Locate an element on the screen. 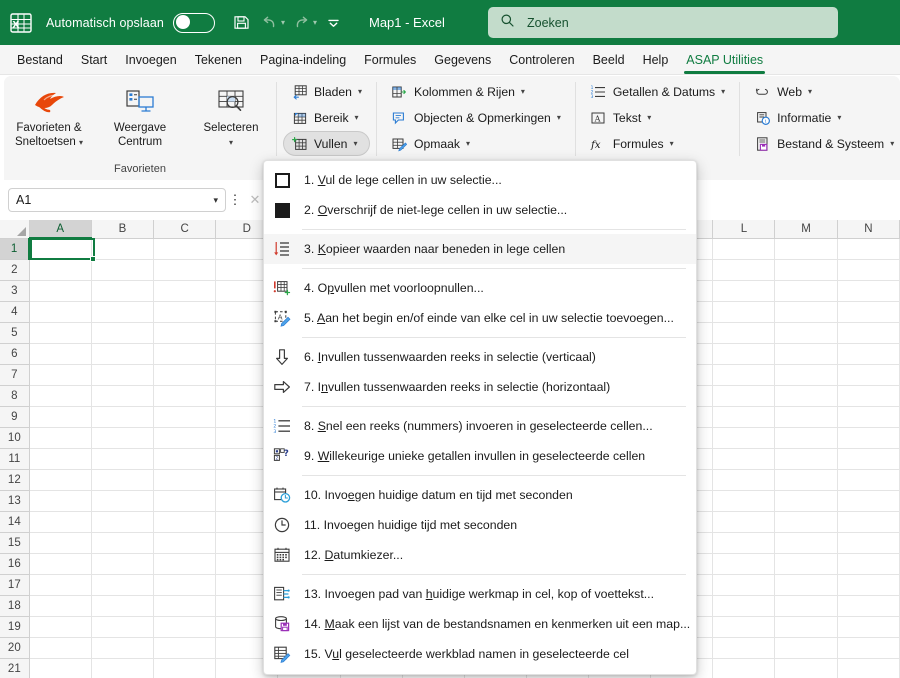 This screenshot has width=900, height=678. cell-L18 is located at coordinates (744, 606).